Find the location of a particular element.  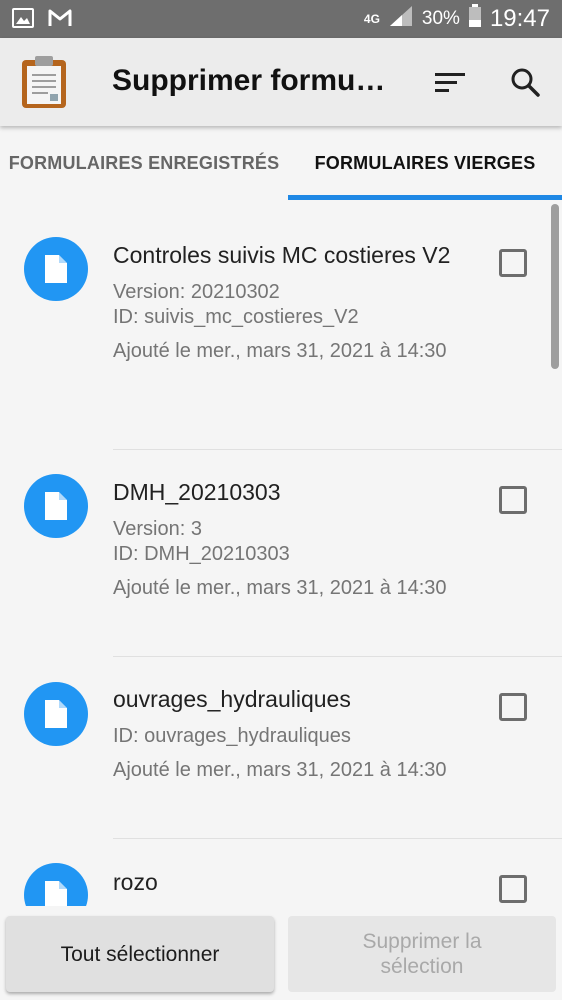

sort-icon is located at coordinates (450, 82).